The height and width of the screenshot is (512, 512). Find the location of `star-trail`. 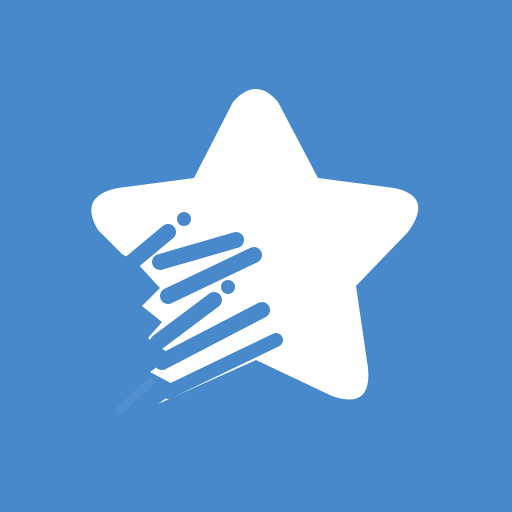

star-trail is located at coordinates (135, 396).